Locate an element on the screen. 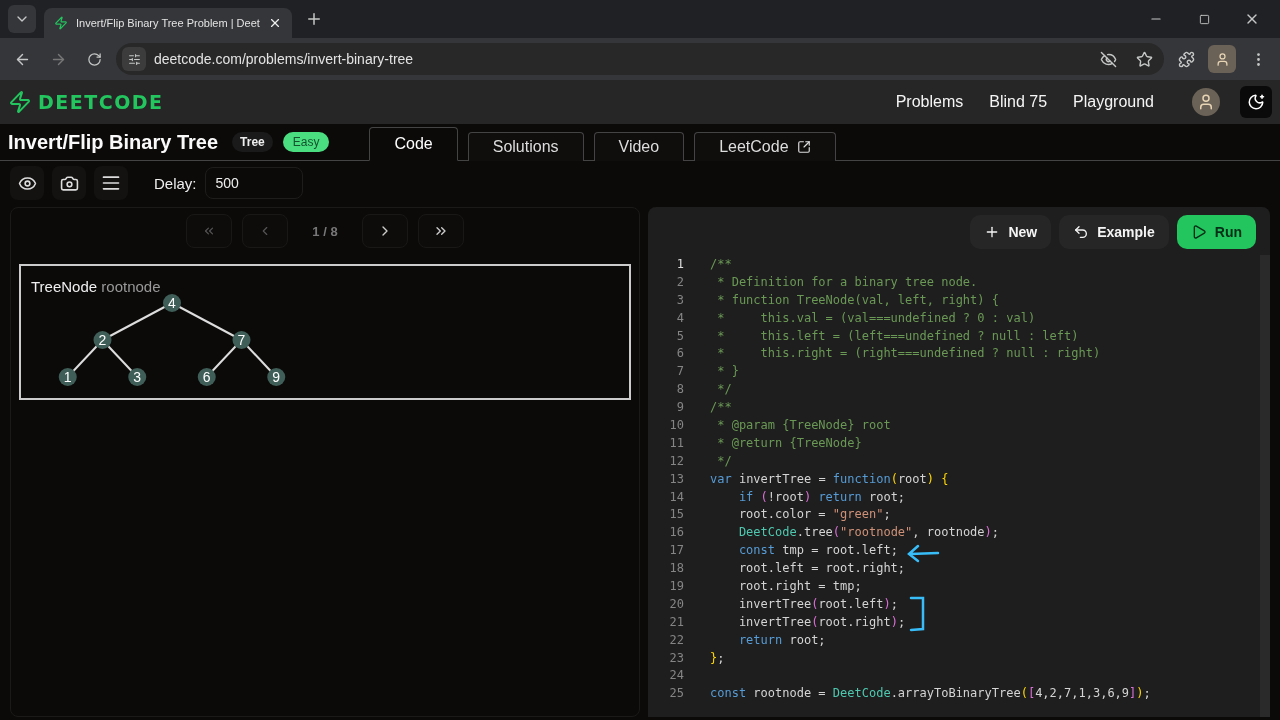 Image resolution: width=1280 pixels, height=720 pixels. tab-title: Invert/Flip Binary Tree Problem | Deet is located at coordinates (168, 23).